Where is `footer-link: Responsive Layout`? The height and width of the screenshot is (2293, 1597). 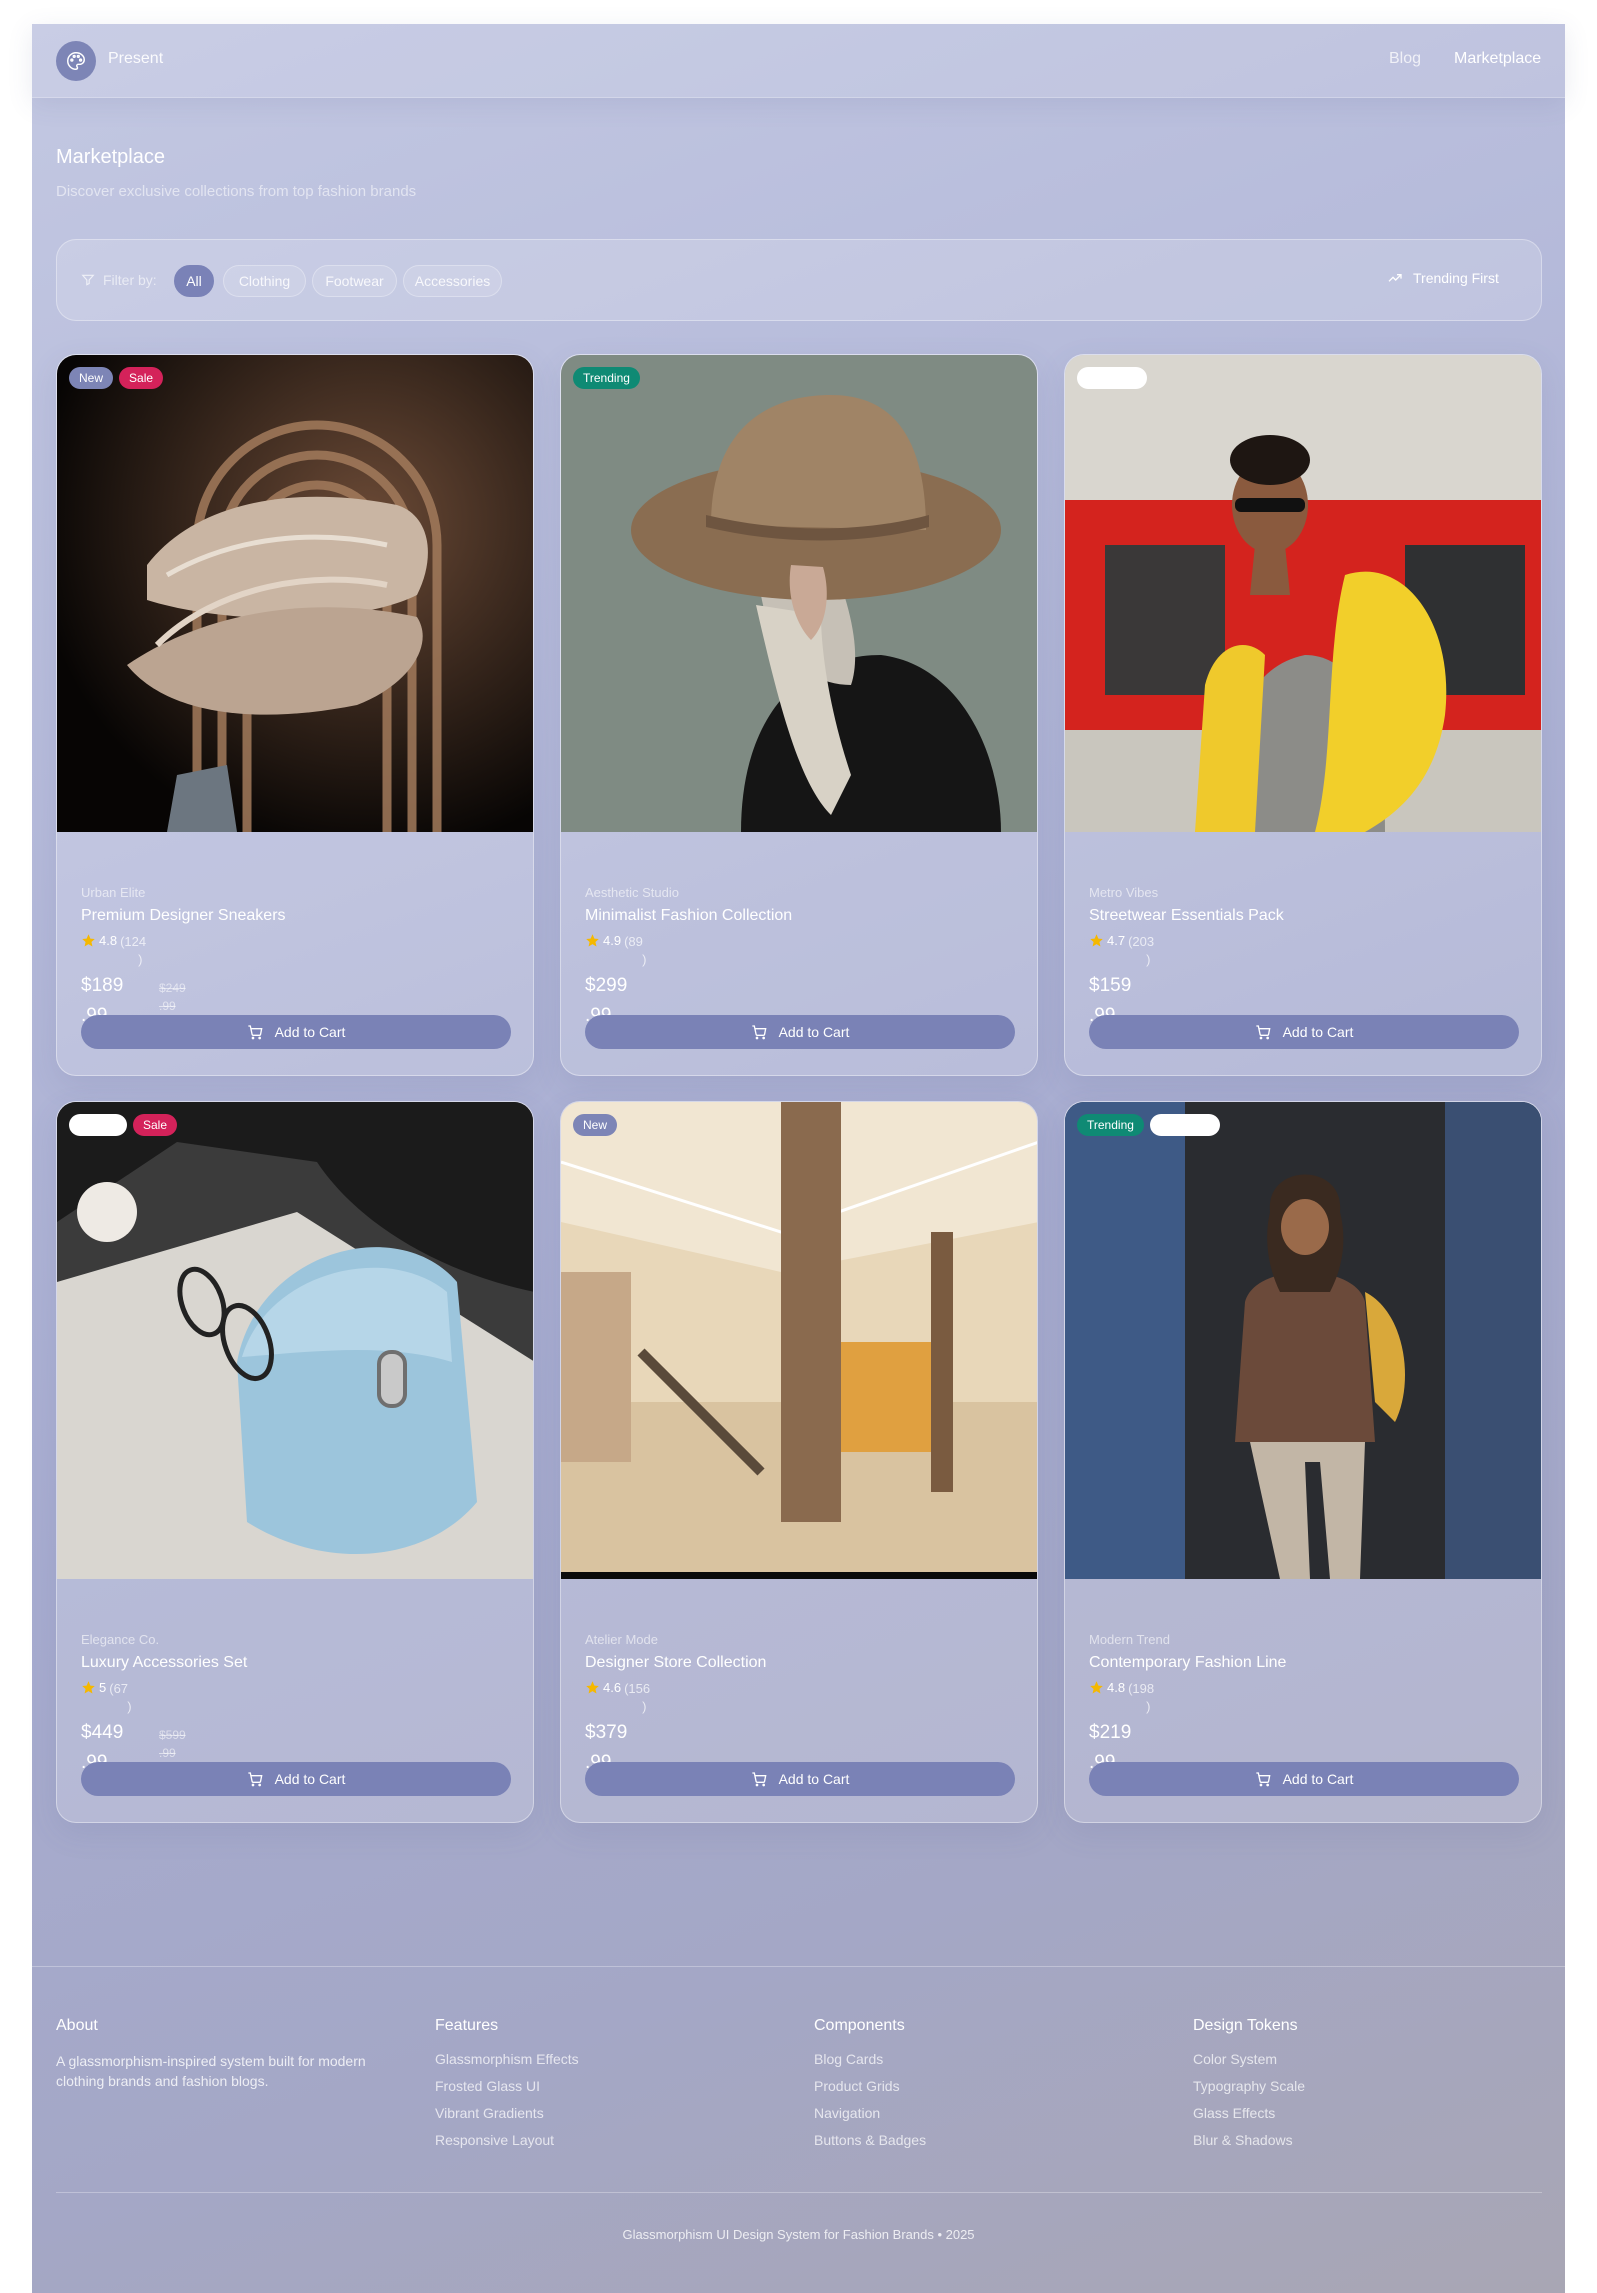
footer-link: Responsive Layout is located at coordinates (605, 2140).